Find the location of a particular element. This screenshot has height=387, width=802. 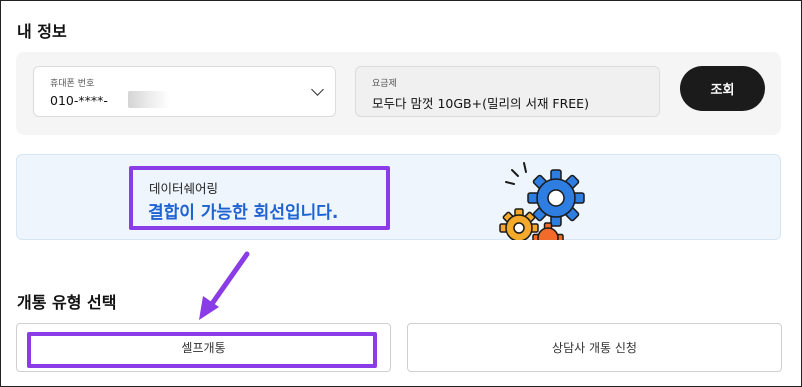

agent-activation-label: 상담사 개통 신청 is located at coordinates (594, 348).